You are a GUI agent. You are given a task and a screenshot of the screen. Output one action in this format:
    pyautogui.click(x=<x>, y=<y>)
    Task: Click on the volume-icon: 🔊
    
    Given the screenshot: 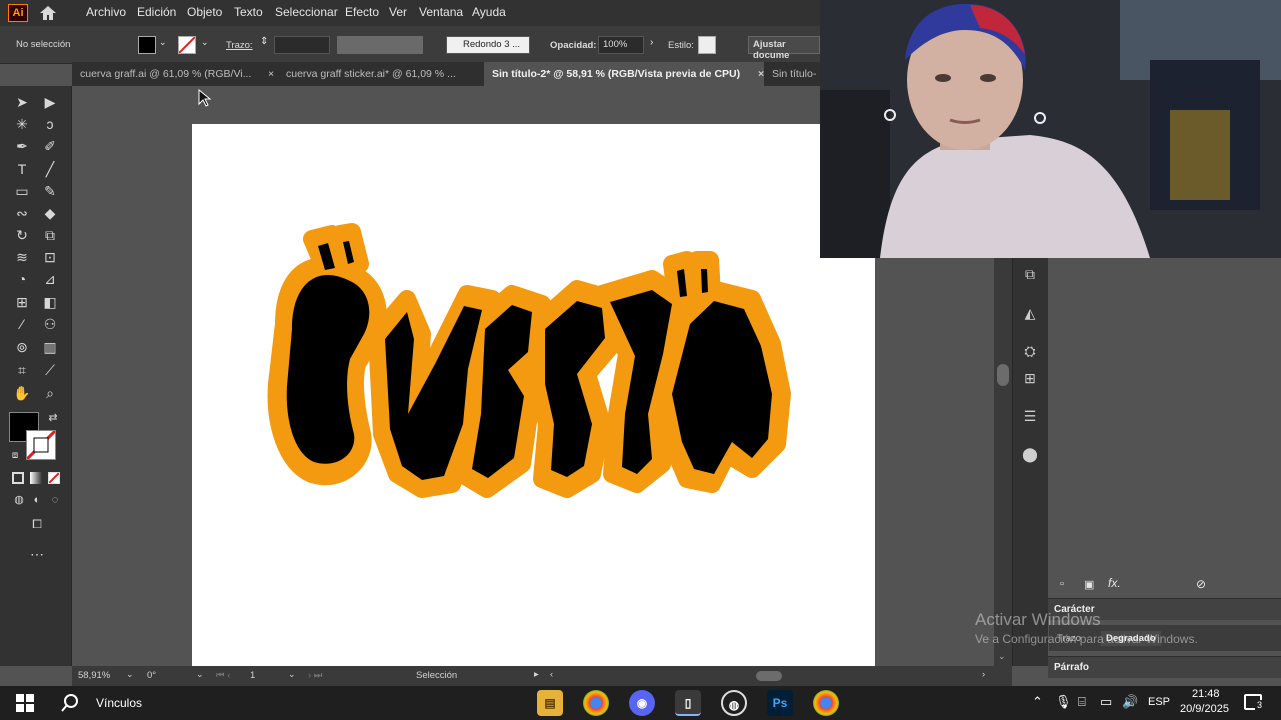 What is the action you would take?
    pyautogui.click(x=1130, y=702)
    